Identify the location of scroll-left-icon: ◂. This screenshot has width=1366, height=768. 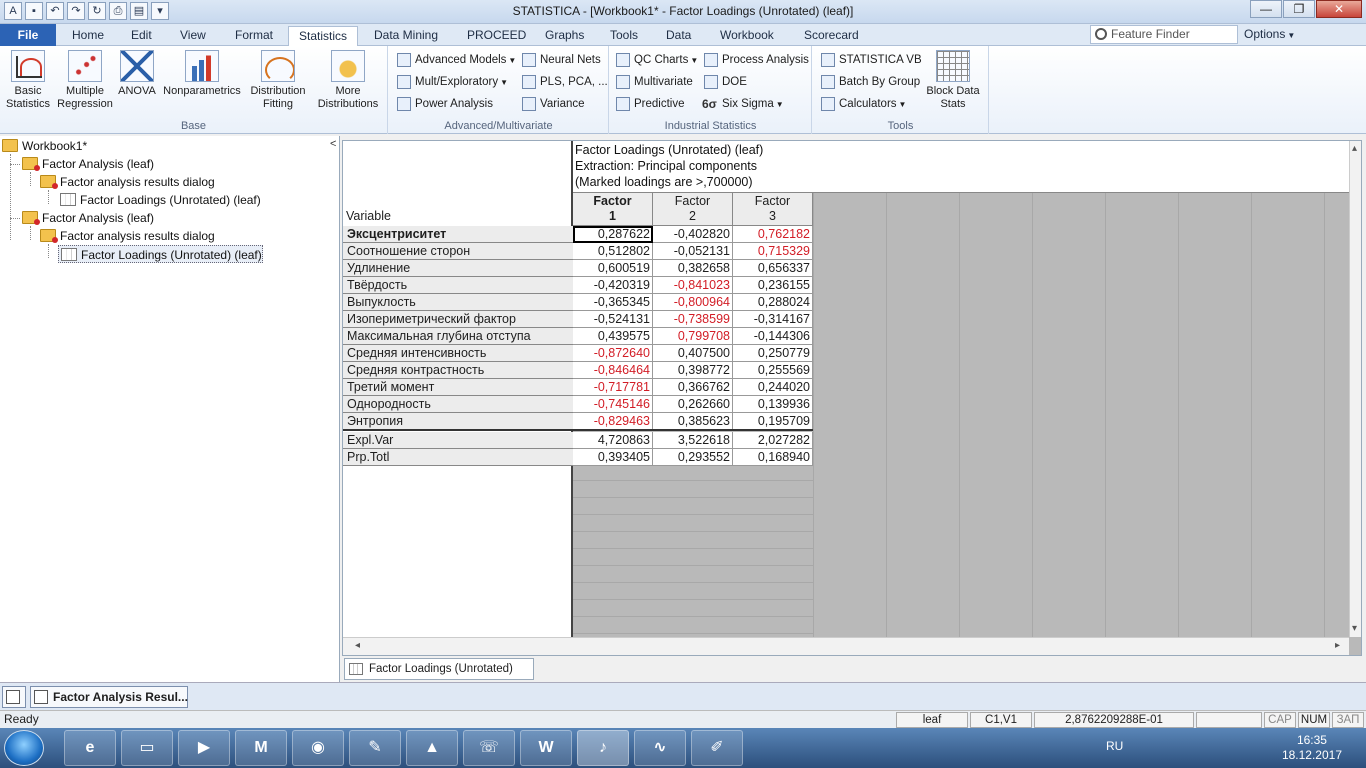
(357, 645).